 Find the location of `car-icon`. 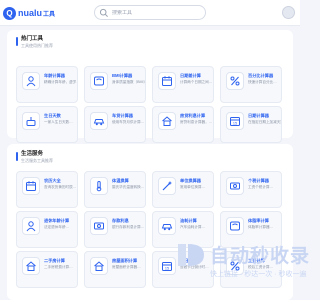

car-icon is located at coordinates (99, 122).